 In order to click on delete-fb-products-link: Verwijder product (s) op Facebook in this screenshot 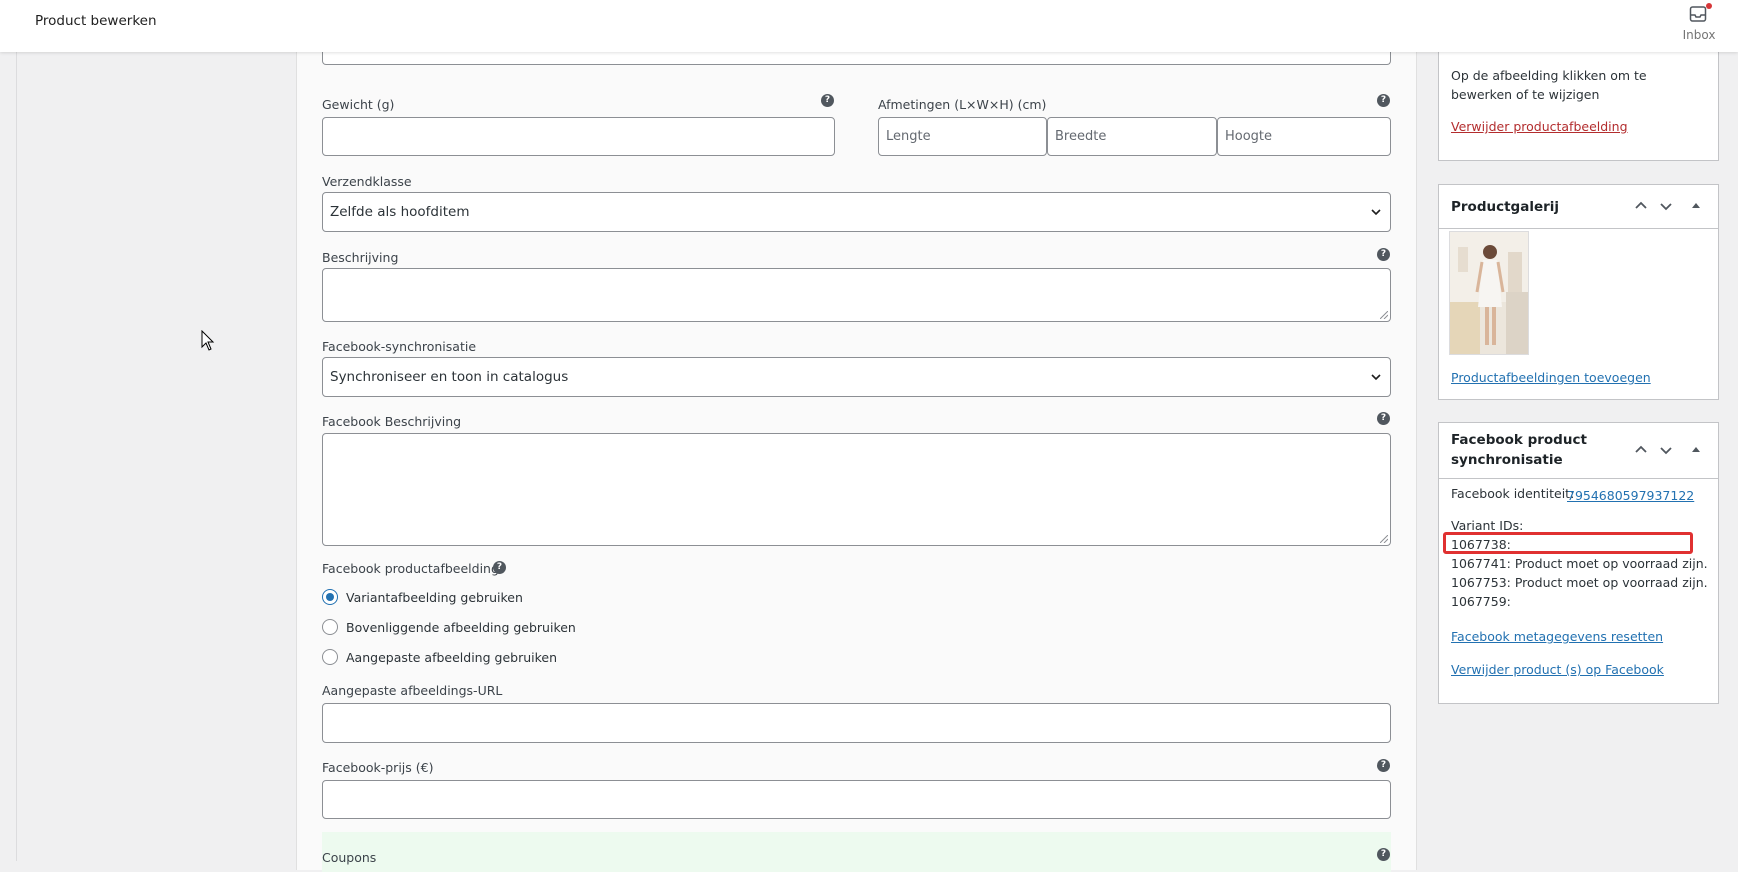, I will do `click(1557, 669)`.